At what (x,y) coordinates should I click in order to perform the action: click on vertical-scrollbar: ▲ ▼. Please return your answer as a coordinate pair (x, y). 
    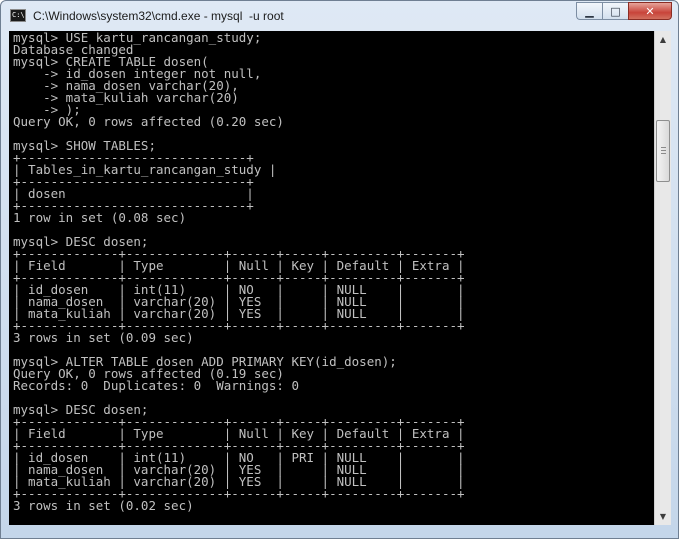
    Looking at the image, I should click on (662, 278).